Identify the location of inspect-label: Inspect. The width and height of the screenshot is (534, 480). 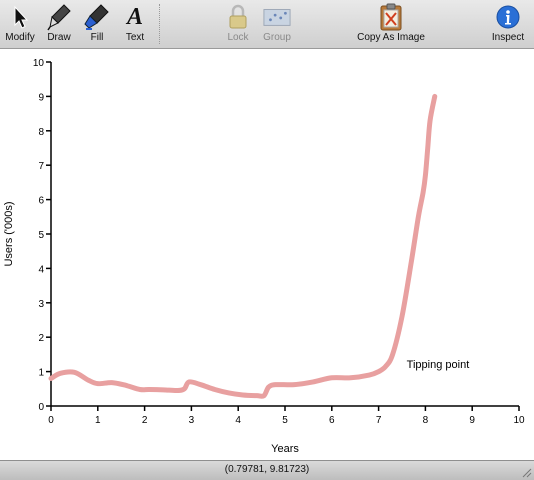
(508, 37).